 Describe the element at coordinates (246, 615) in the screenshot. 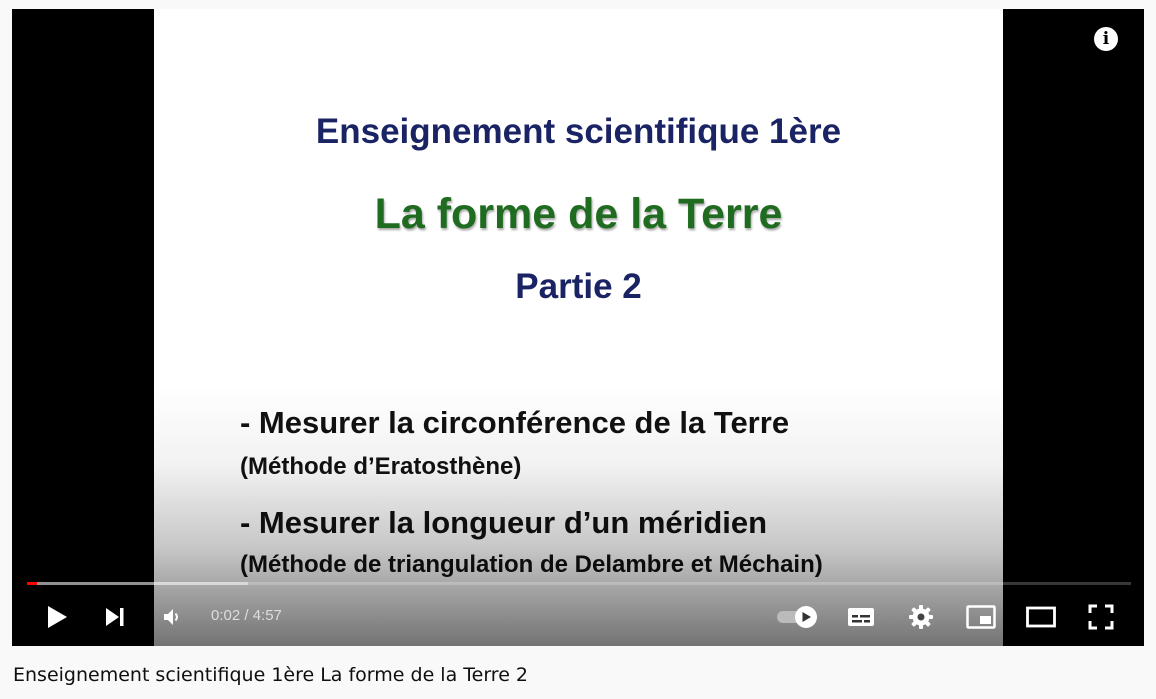

I see `time-display: 0:02 / 4:57` at that location.